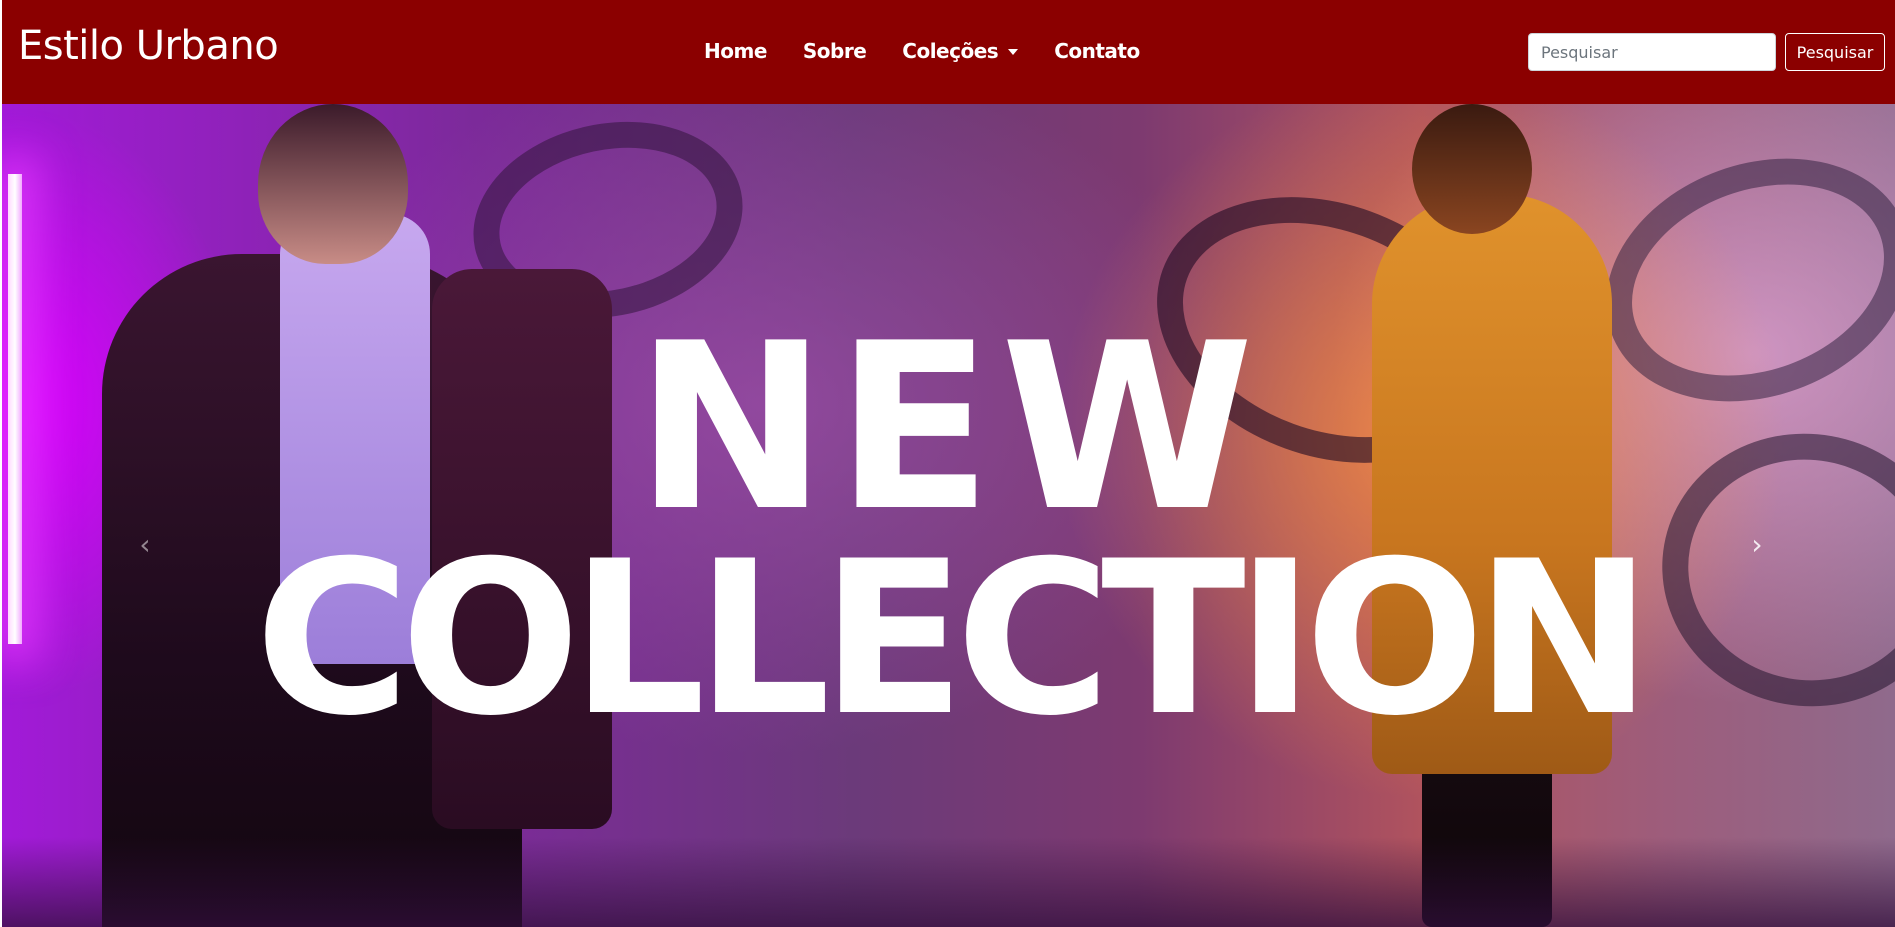  What do you see at coordinates (148, 46) in the screenshot?
I see `brand-logo: Estilo Urbano` at bounding box center [148, 46].